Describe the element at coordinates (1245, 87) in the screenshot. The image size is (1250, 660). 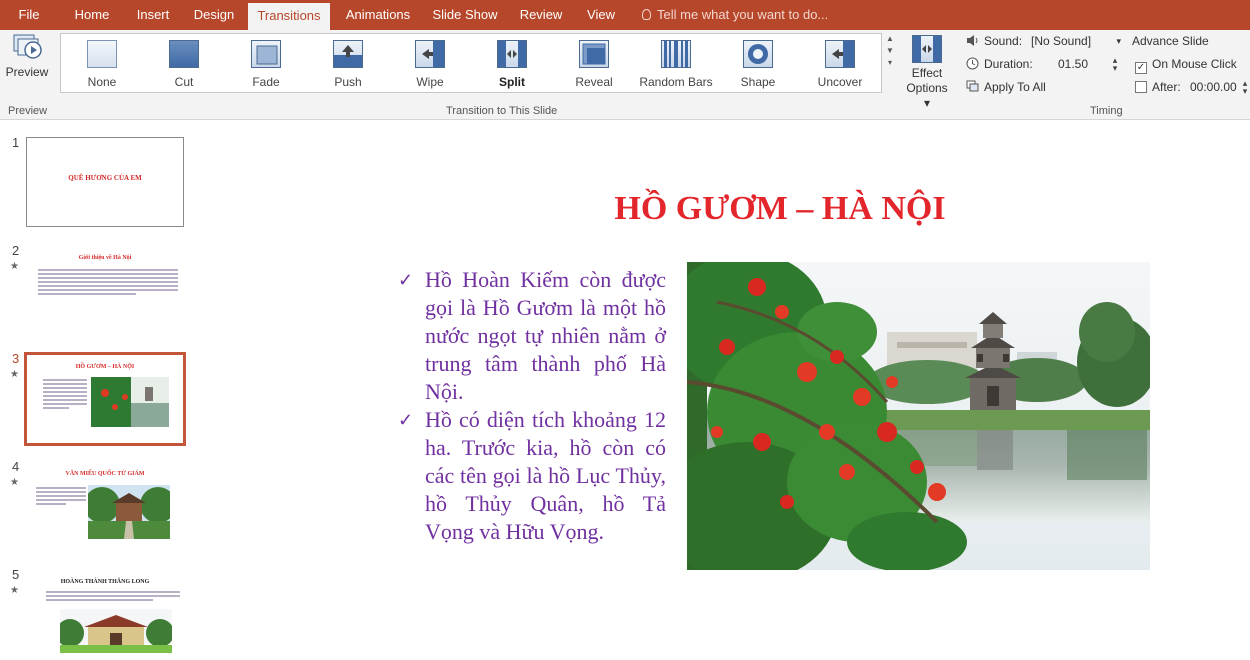
I see `after-spinner-icon: ▴ ▾` at that location.